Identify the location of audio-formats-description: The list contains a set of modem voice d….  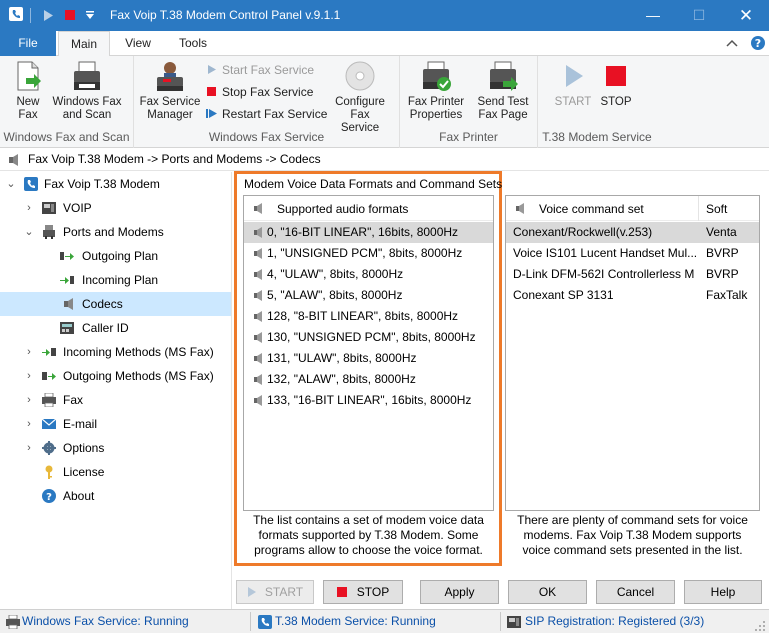
(368, 535).